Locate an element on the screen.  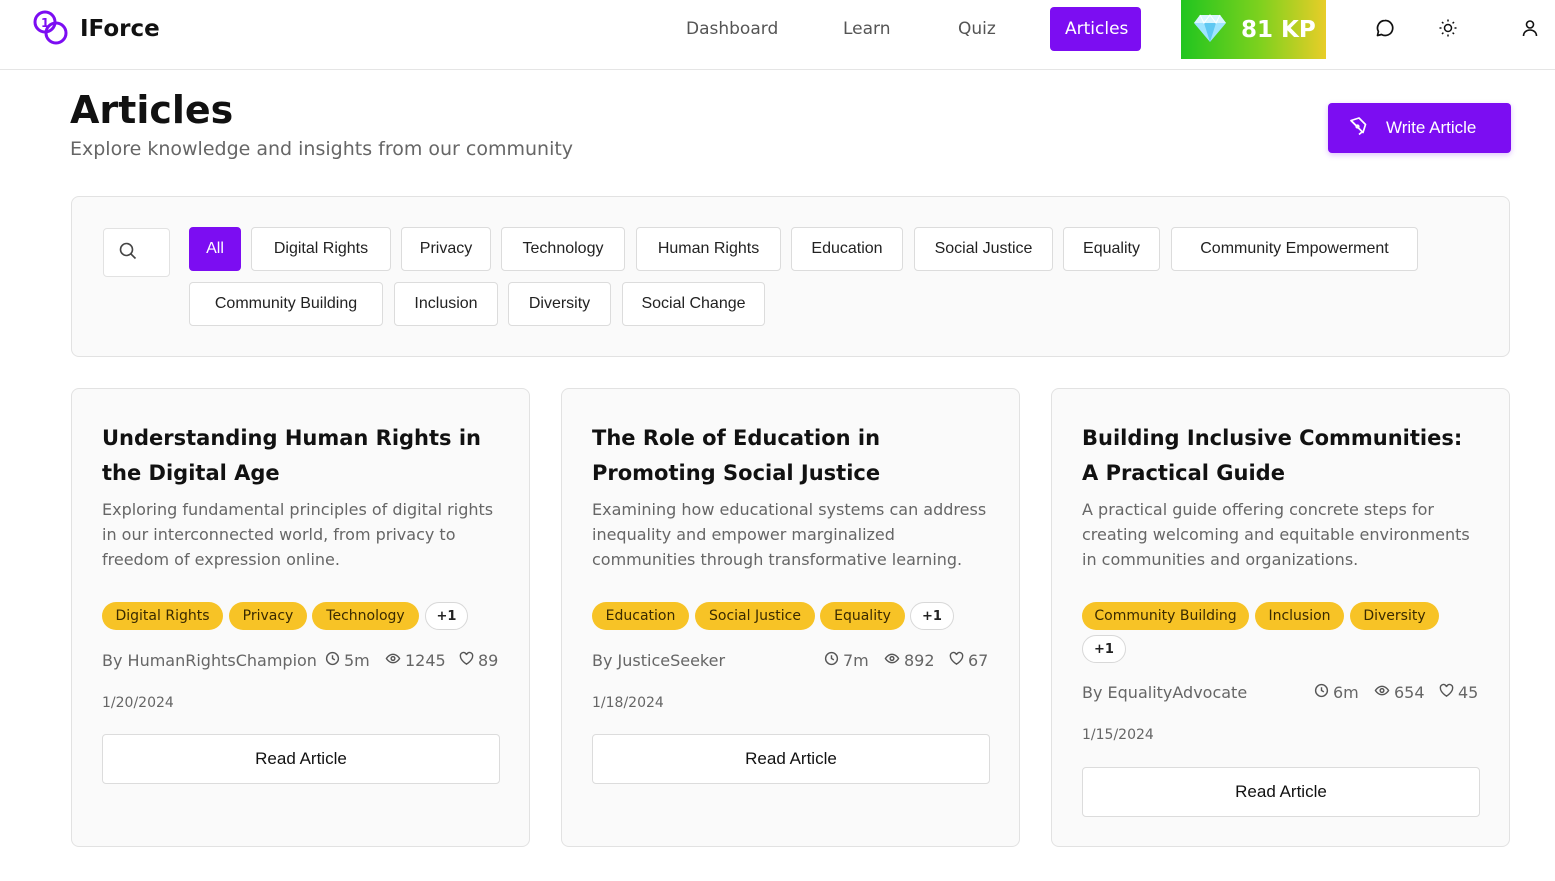
sun-icon is located at coordinates (1448, 29).